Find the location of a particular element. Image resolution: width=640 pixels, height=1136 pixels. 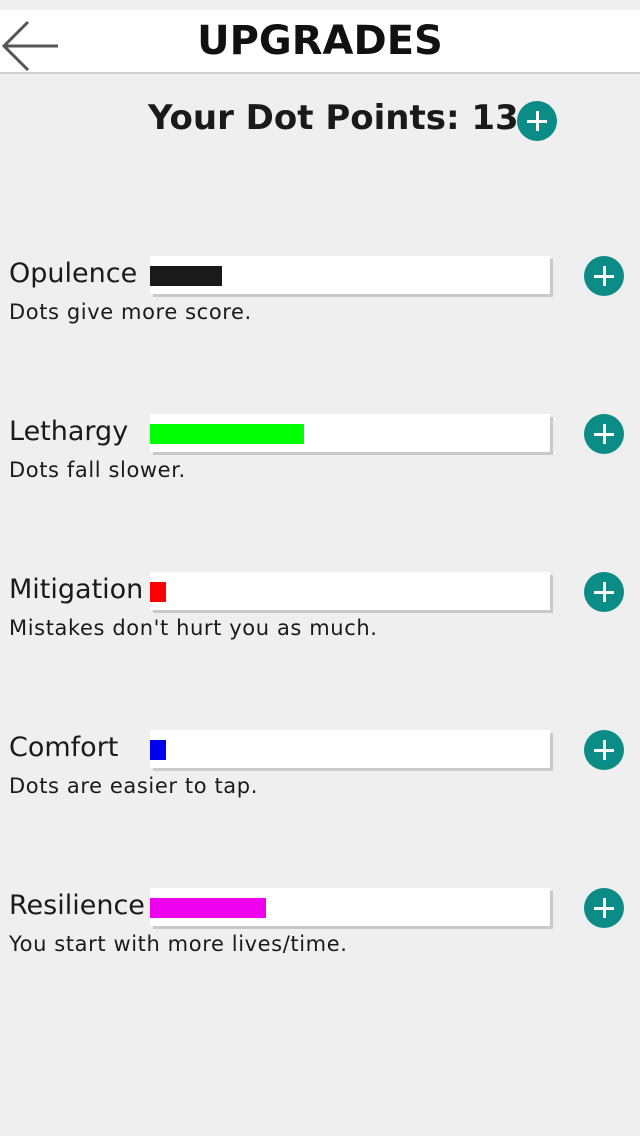

dot-points-row: Your Dot Points: 13 is located at coordinates (320, 121).